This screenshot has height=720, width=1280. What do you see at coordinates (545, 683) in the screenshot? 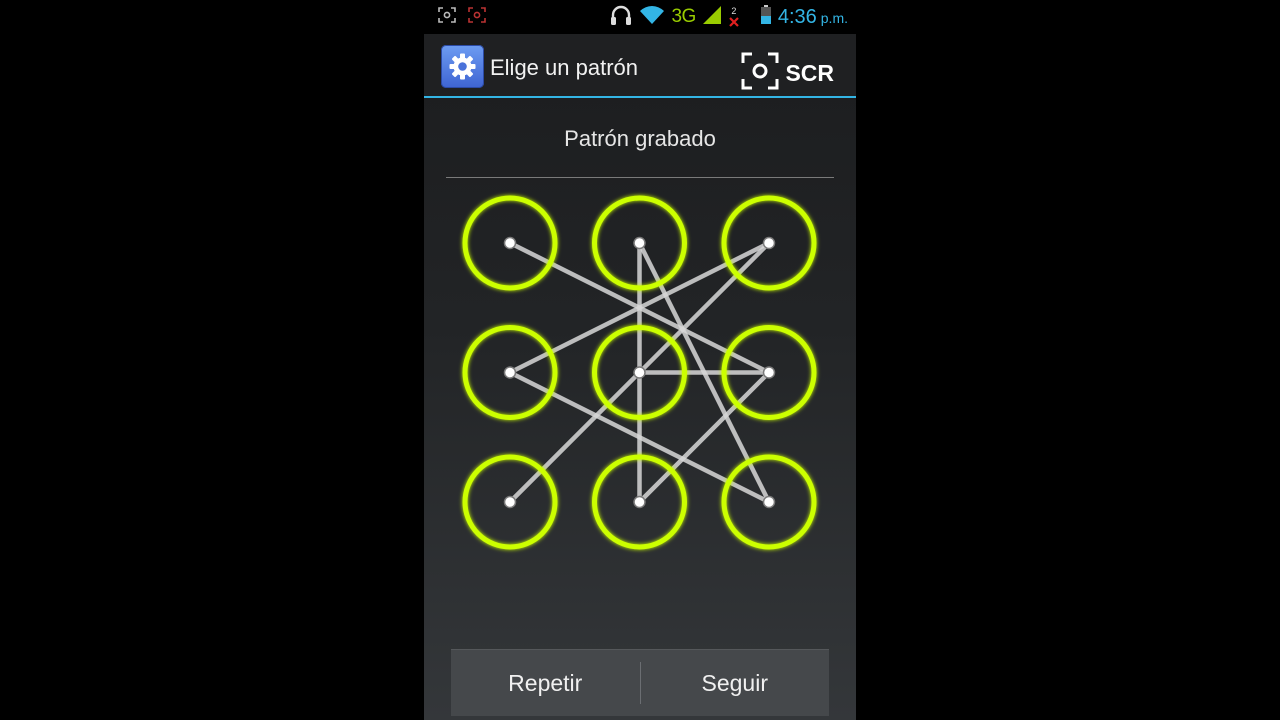
I see `retry-button: Repetir` at bounding box center [545, 683].